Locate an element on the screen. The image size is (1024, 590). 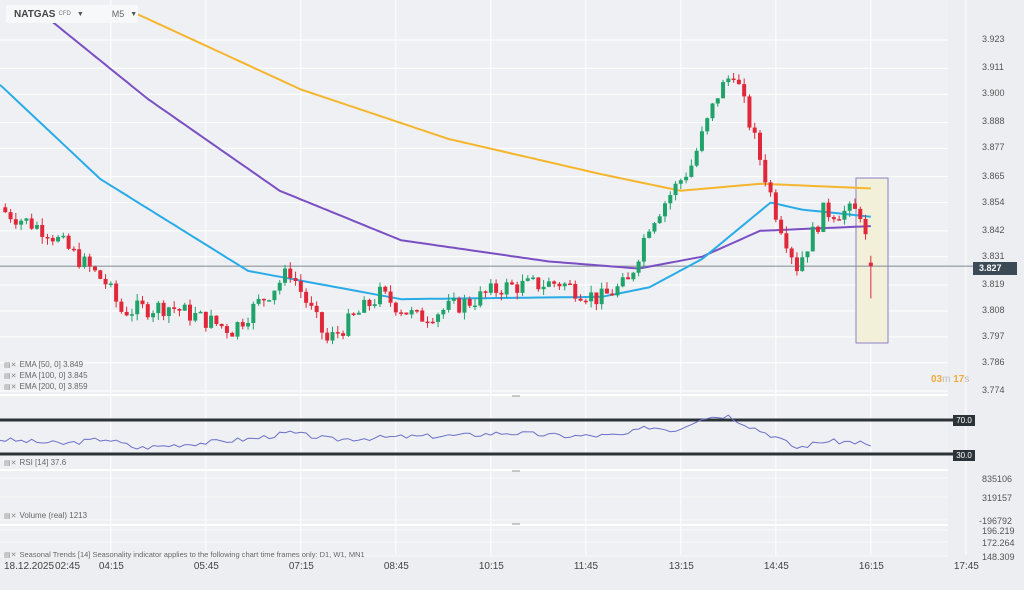
time-axis-label: 17:45 is located at coordinates (966, 566).